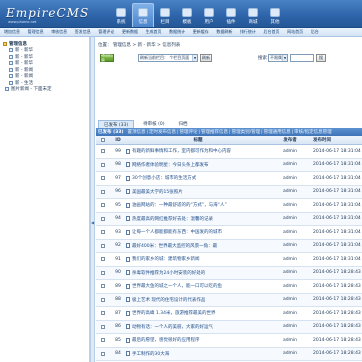  I want to click on tree-item: 图片新闻 - 下面未定, so click(46, 89).